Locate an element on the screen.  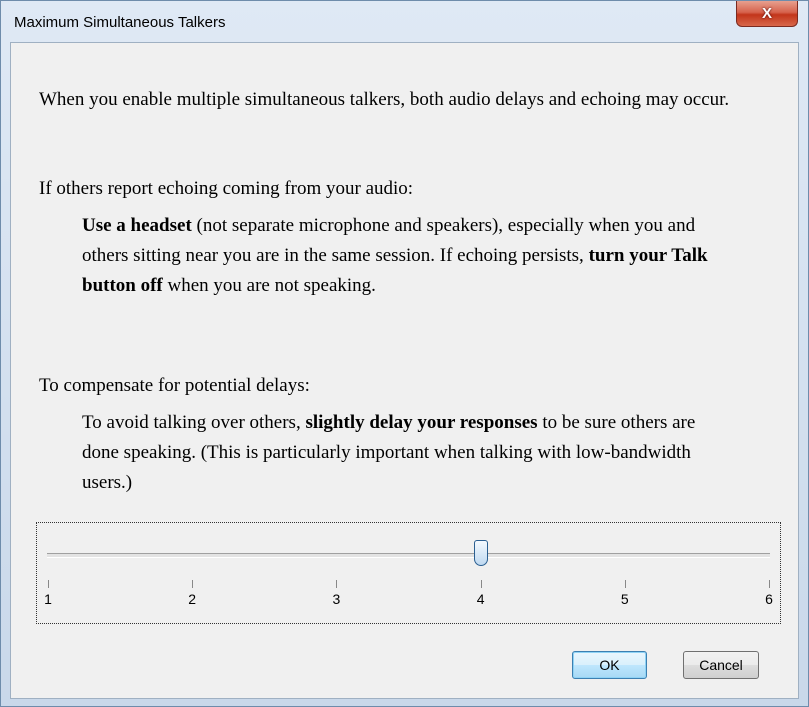
slider-tick-label: 6 is located at coordinates (769, 599).